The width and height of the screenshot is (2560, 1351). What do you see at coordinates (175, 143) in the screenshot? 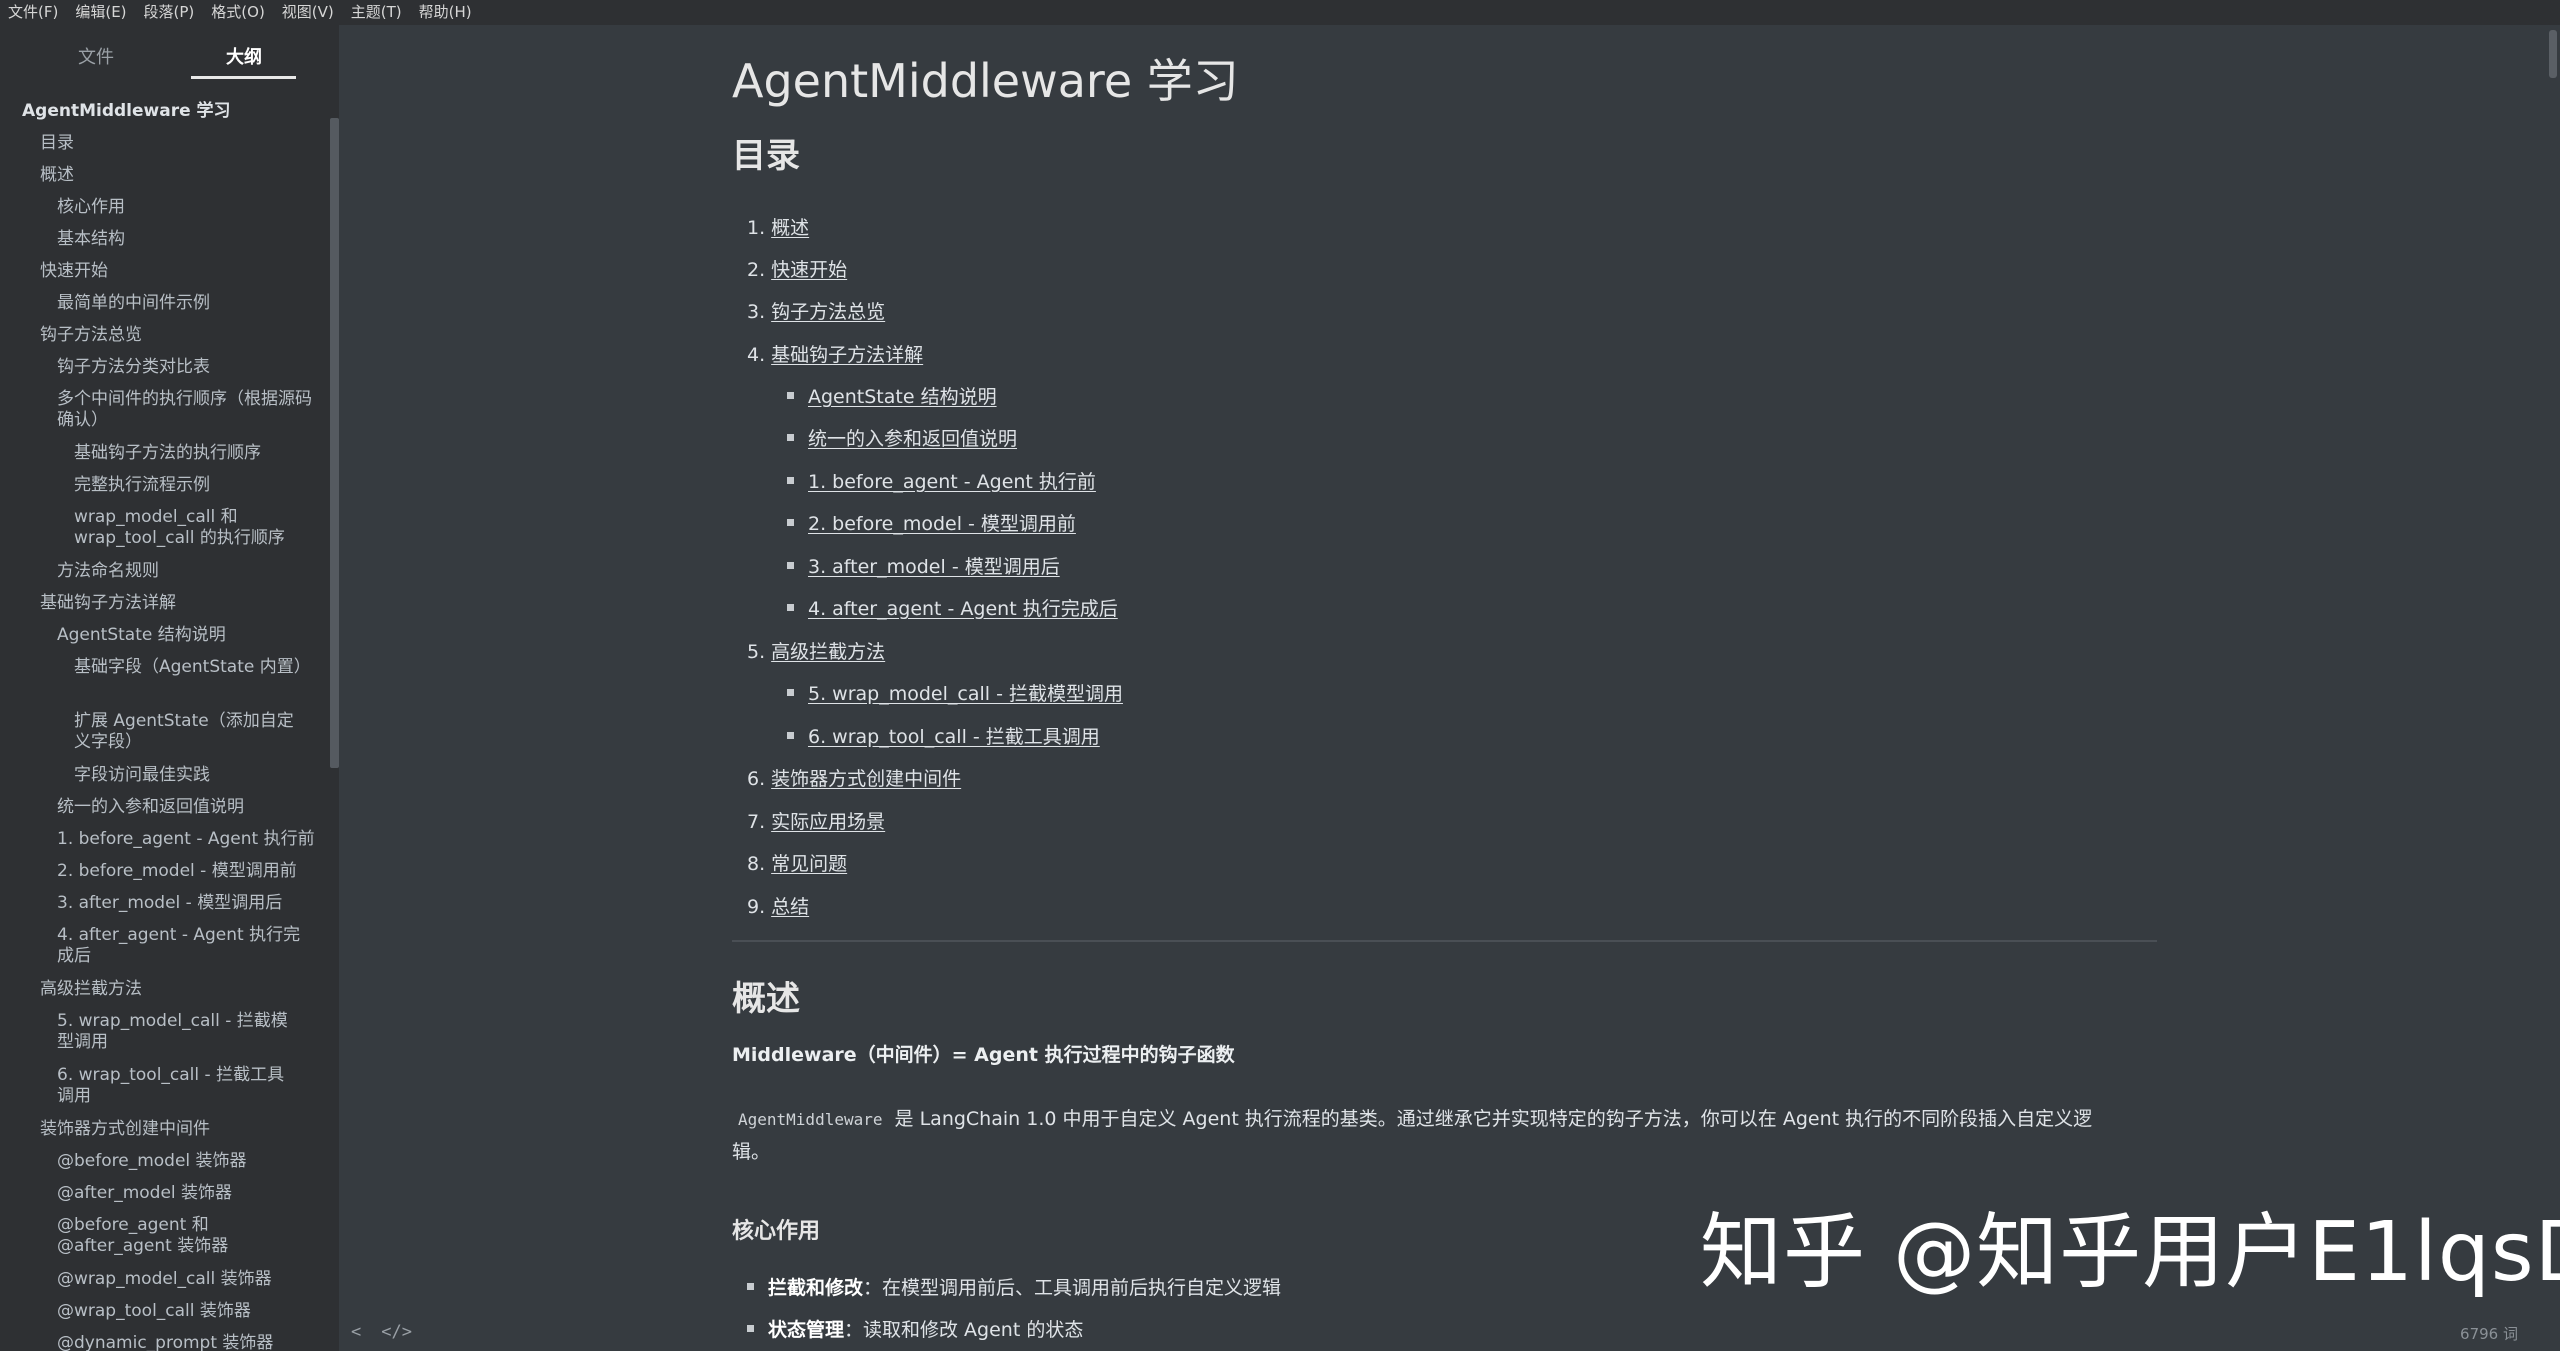
I see `outline-item: 目录` at bounding box center [175, 143].